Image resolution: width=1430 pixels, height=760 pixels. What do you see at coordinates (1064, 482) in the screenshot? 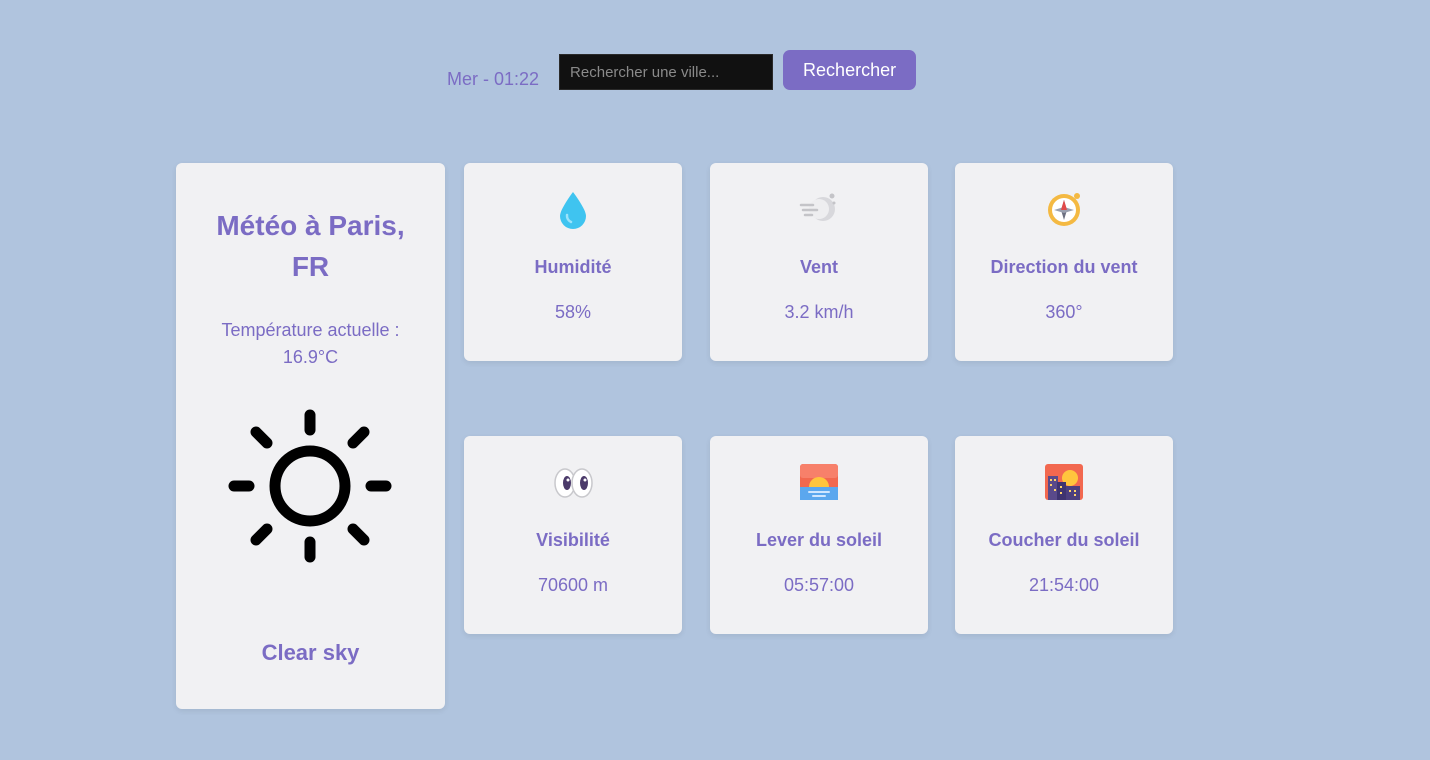
I see `sunset-city-icon` at bounding box center [1064, 482].